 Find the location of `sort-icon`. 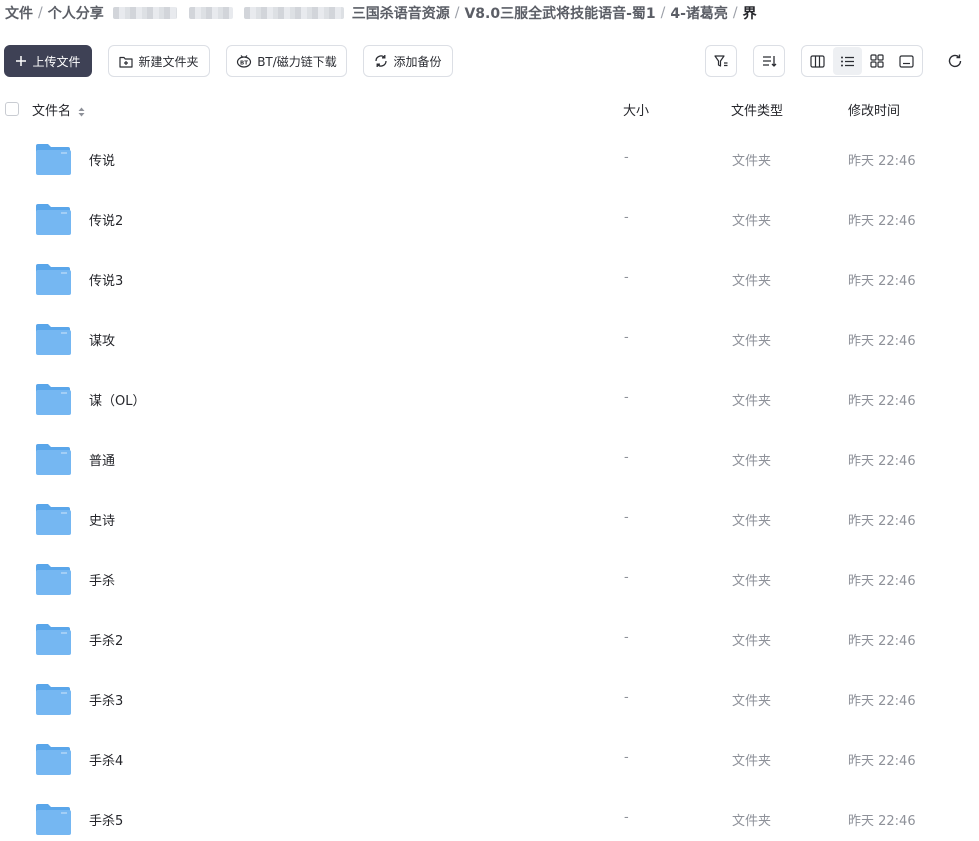

sort-icon is located at coordinates (770, 61).